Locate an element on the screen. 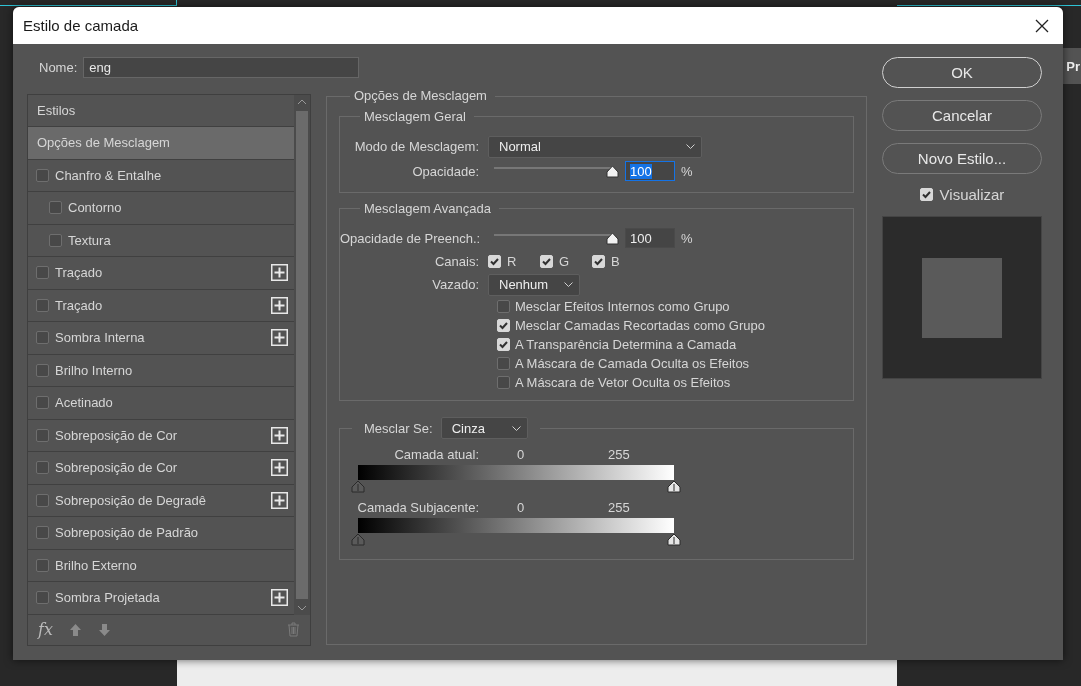 The image size is (1081, 686). list-header: Estilos is located at coordinates (56, 110).